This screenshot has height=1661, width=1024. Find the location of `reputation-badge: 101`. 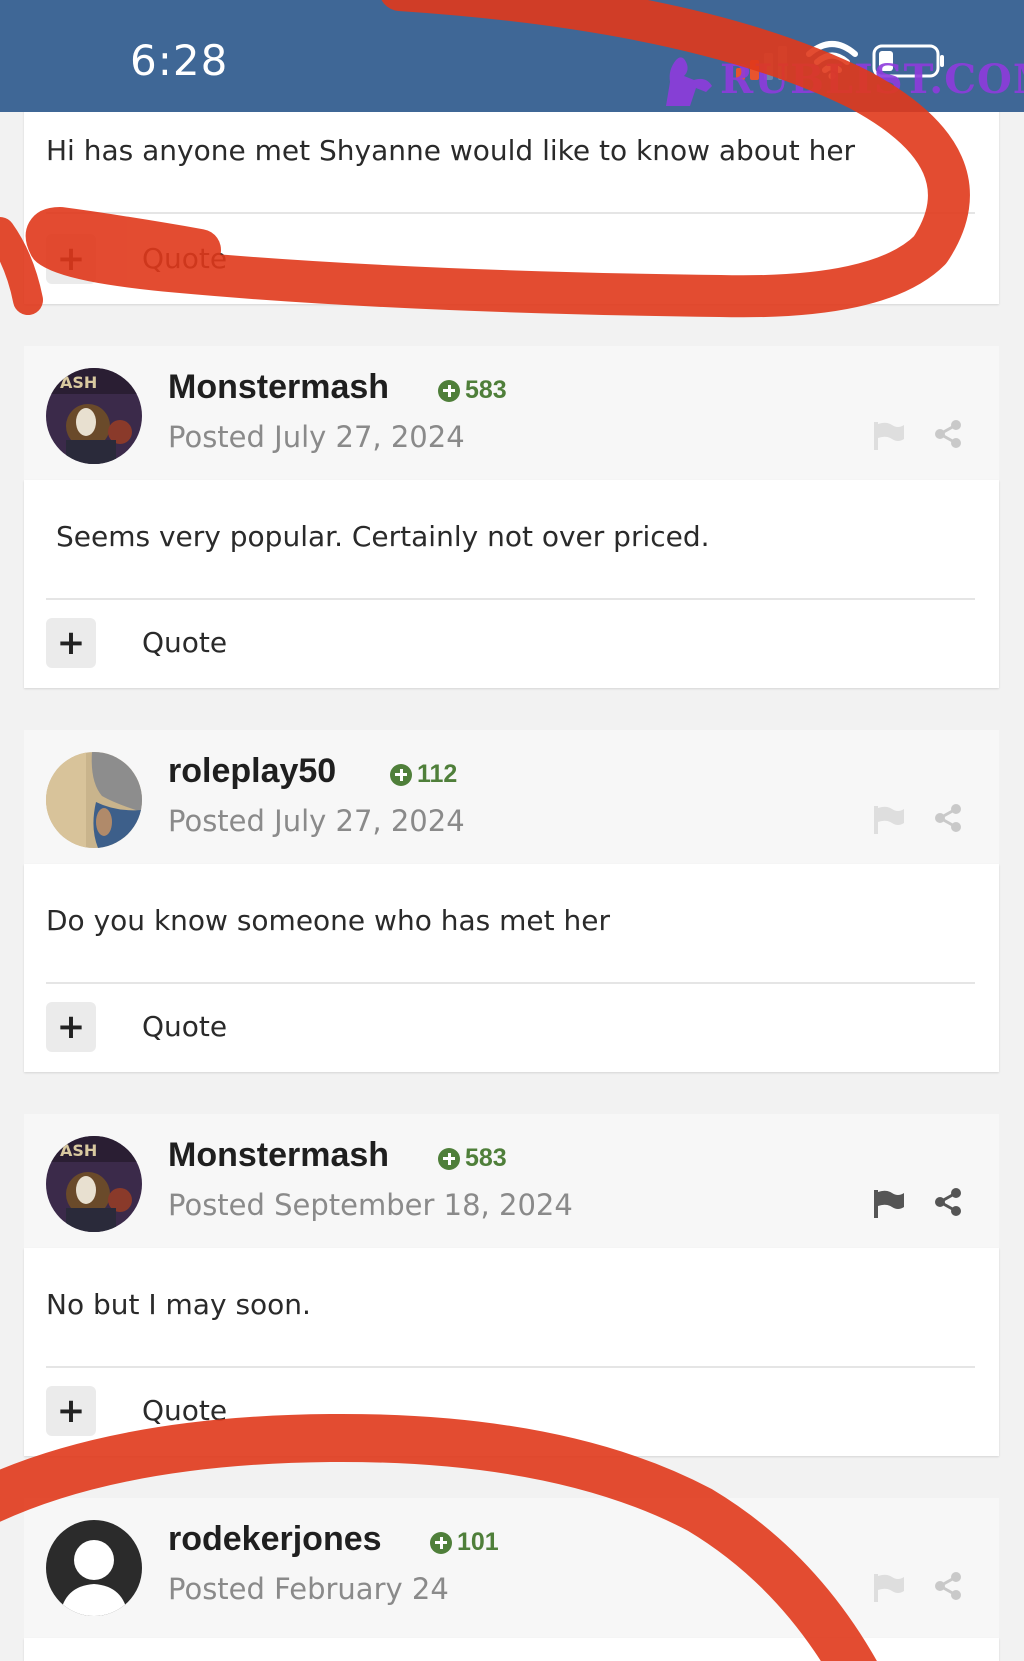

reputation-badge: 101 is located at coordinates (464, 1542).